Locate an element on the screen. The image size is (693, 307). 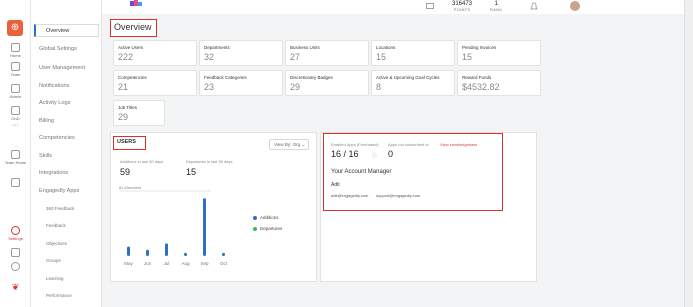
tick-label-oct: Oct is located at coordinates (224, 263).